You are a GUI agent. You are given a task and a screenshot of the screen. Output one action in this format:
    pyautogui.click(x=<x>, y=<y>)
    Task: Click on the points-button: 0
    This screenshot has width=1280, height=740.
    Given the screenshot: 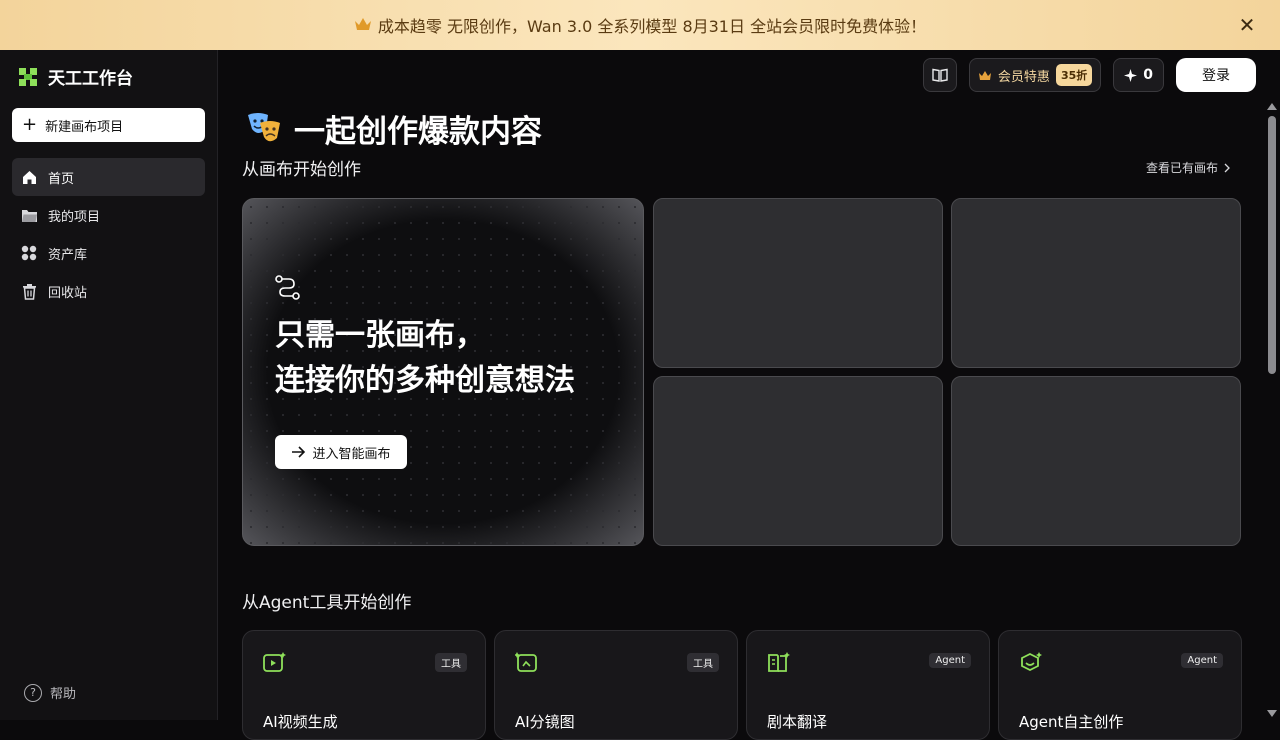 What is the action you would take?
    pyautogui.click(x=1138, y=75)
    